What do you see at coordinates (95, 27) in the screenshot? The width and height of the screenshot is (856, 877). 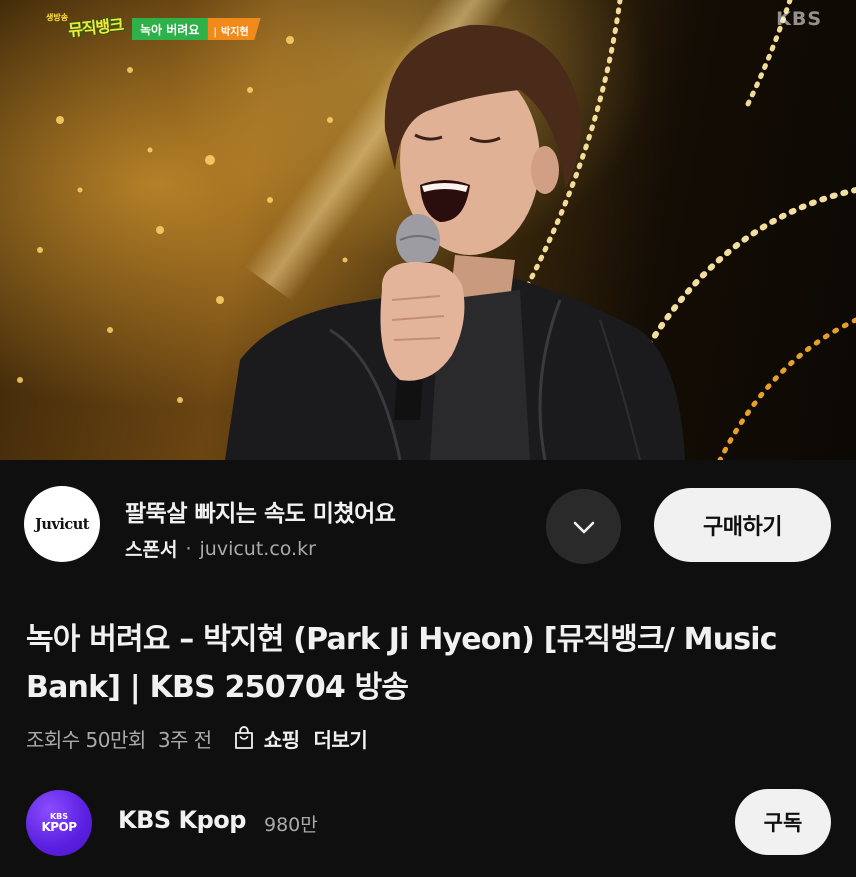 I see `show-logo-text: 뮤직뱅크` at bounding box center [95, 27].